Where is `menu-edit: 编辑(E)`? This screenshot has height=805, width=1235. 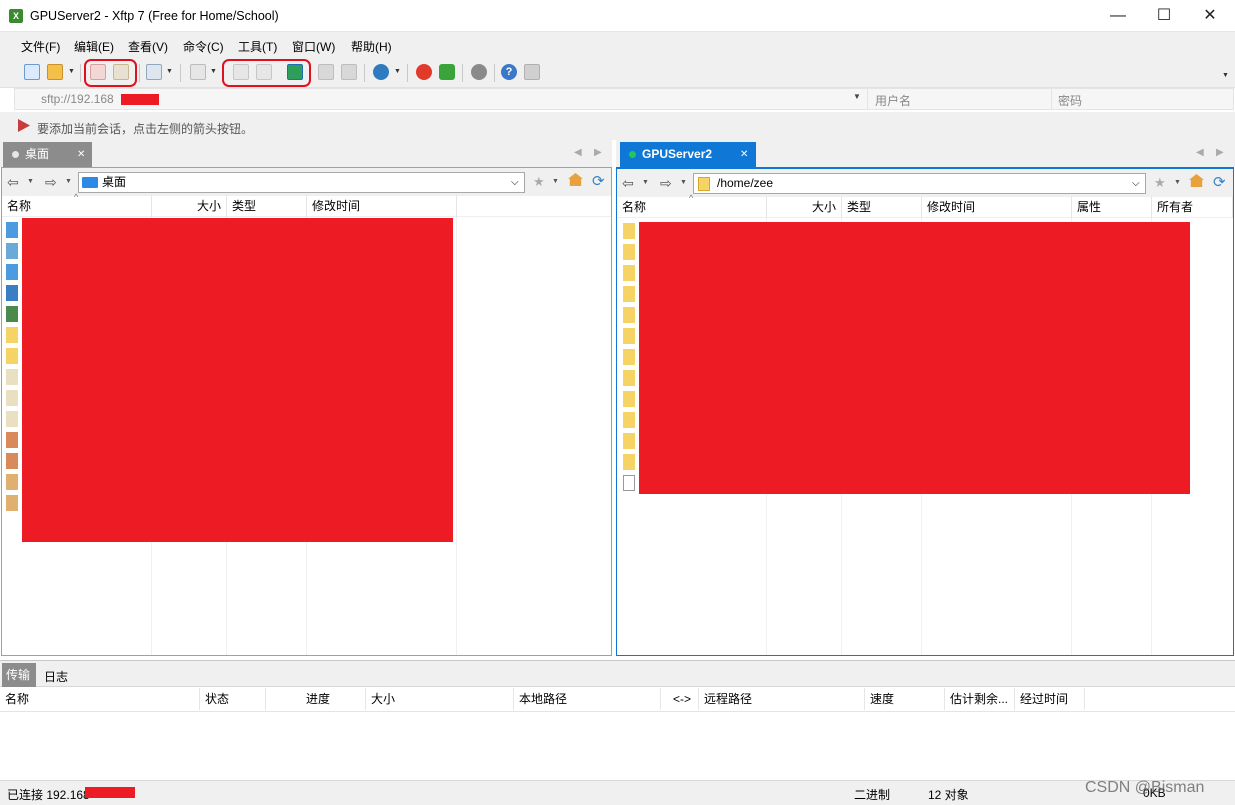
menu-edit: 编辑(E) is located at coordinates (94, 46).